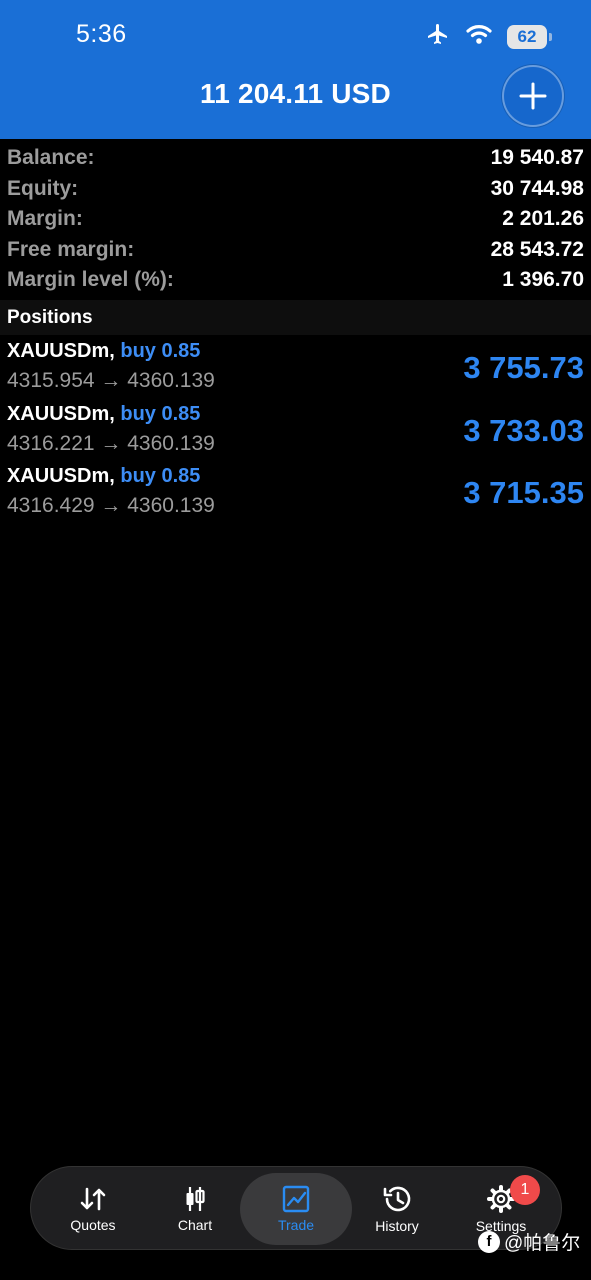 This screenshot has width=591, height=1280. Describe the element at coordinates (397, 1199) in the screenshot. I see `history-icon` at that location.